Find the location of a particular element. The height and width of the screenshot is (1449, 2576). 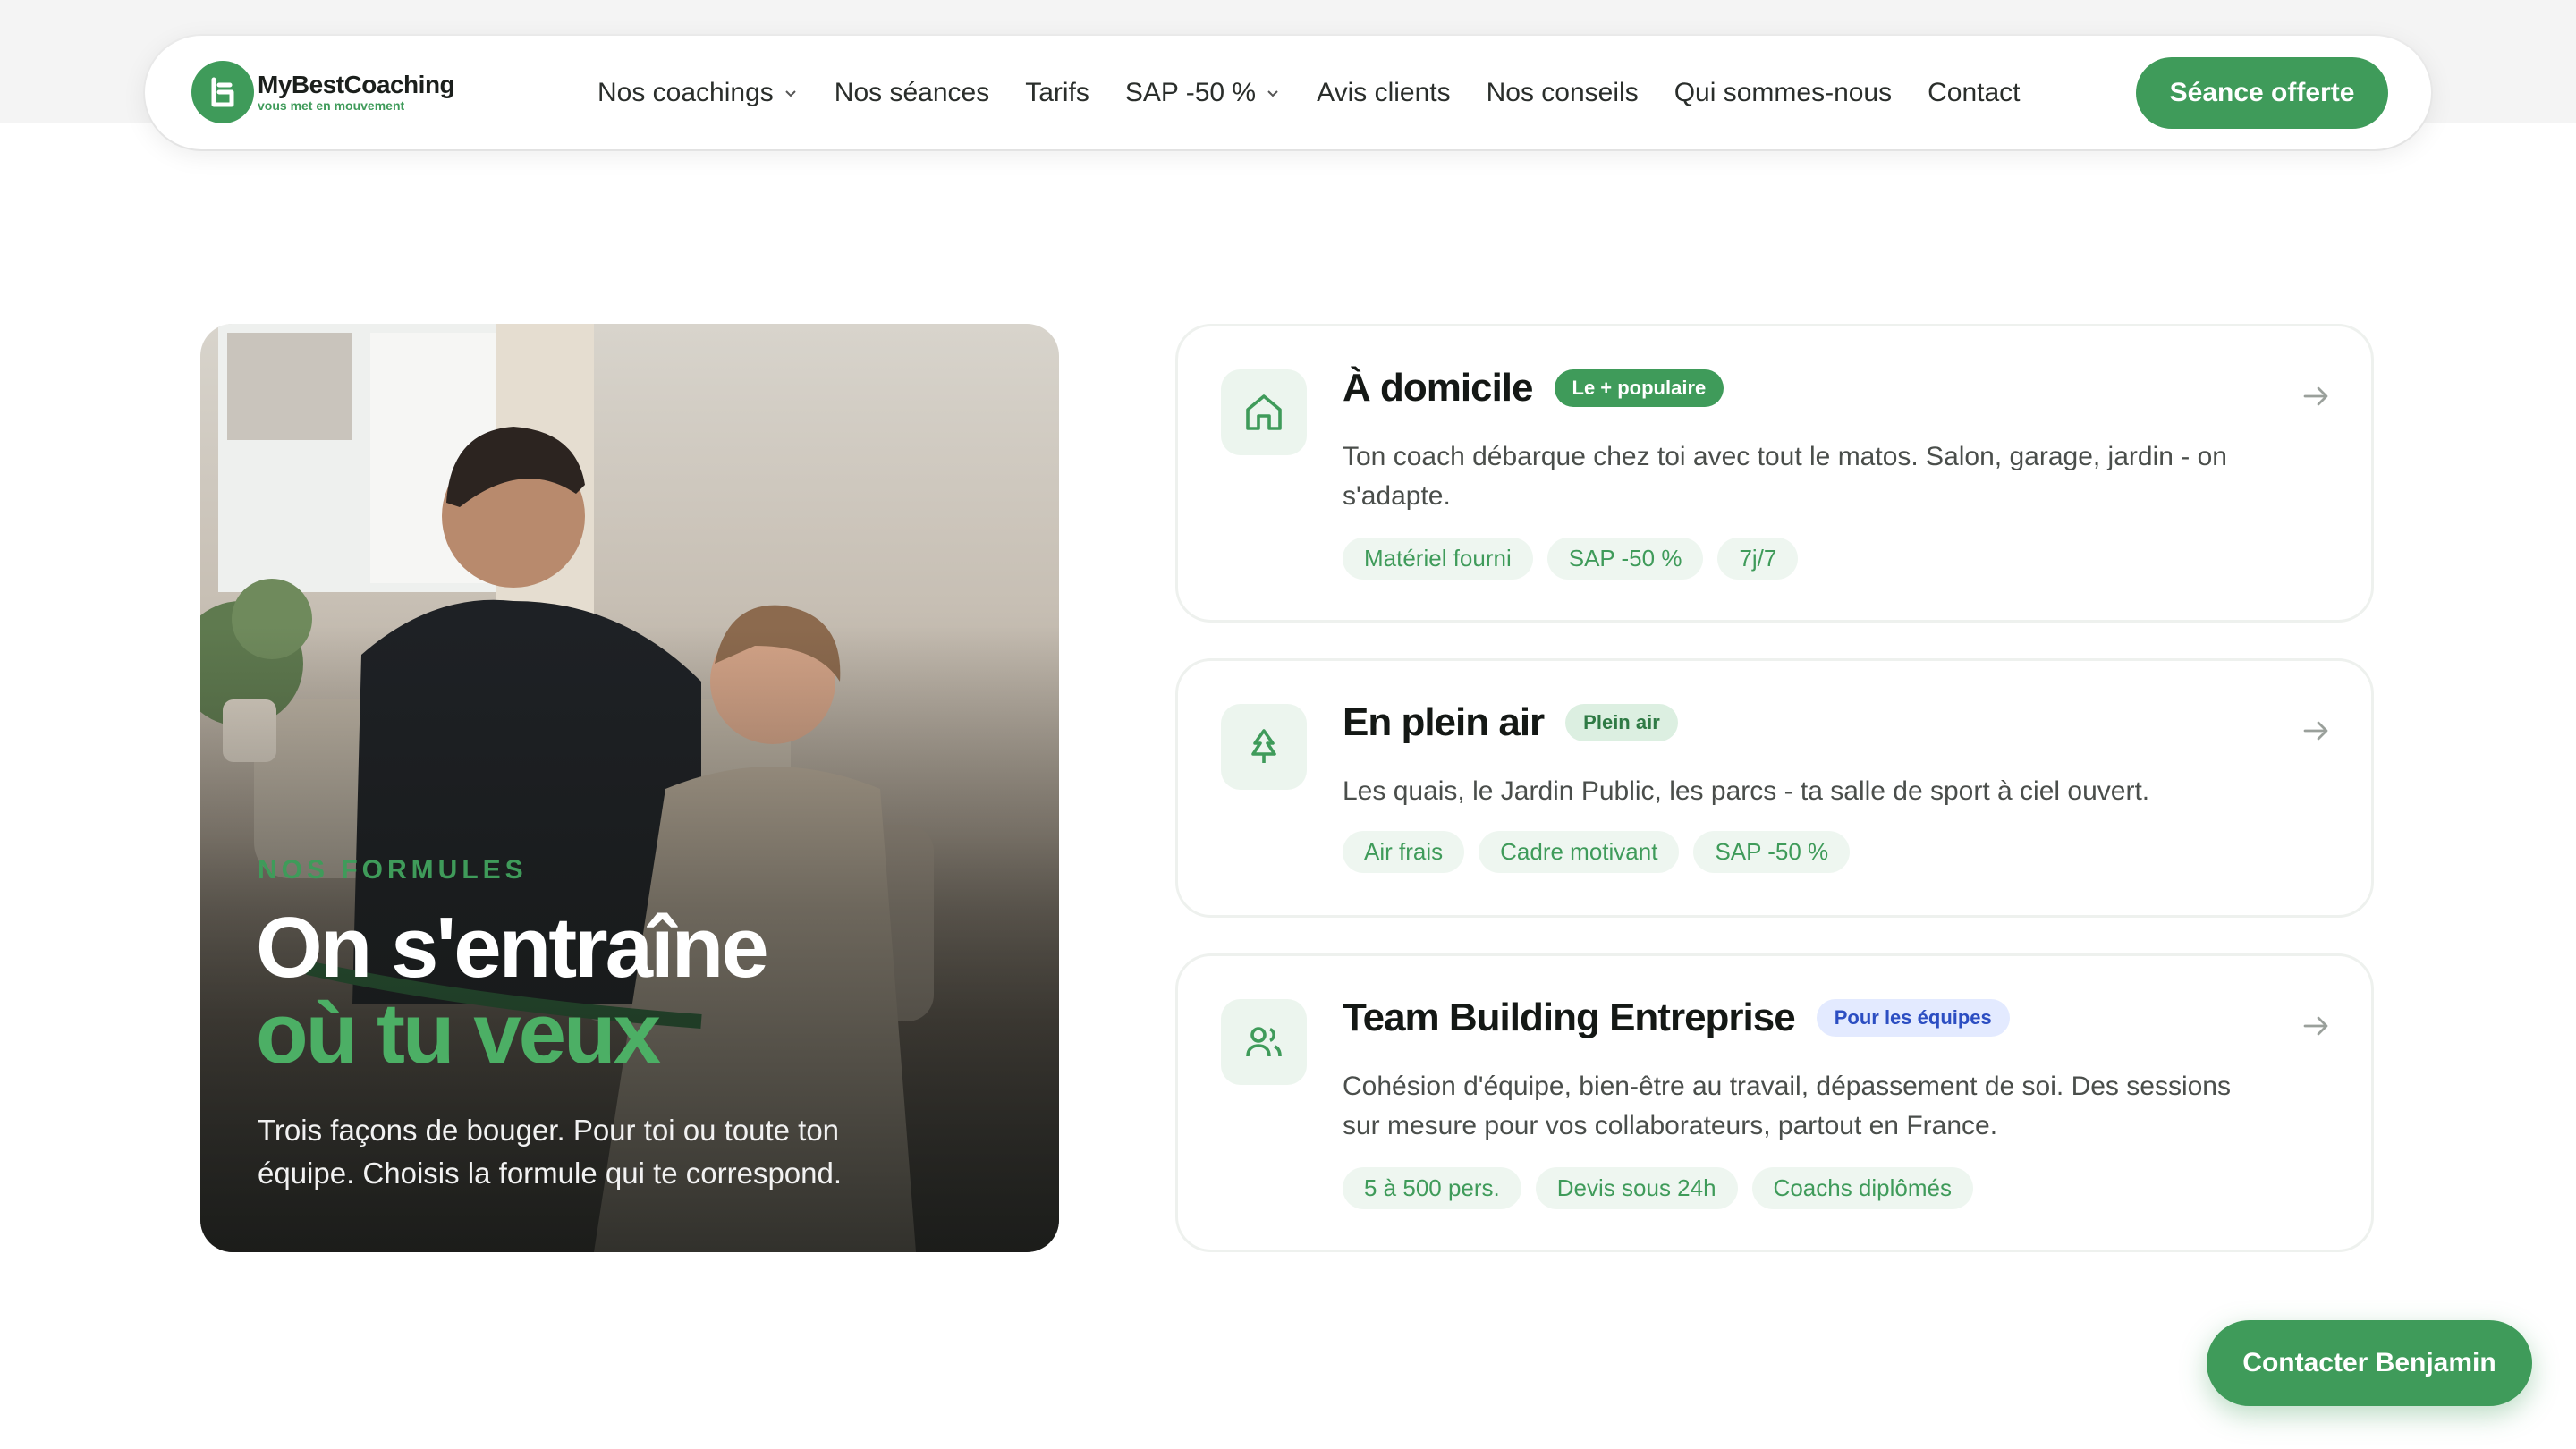

offer-badge: Pour les équipes is located at coordinates (1913, 1018).